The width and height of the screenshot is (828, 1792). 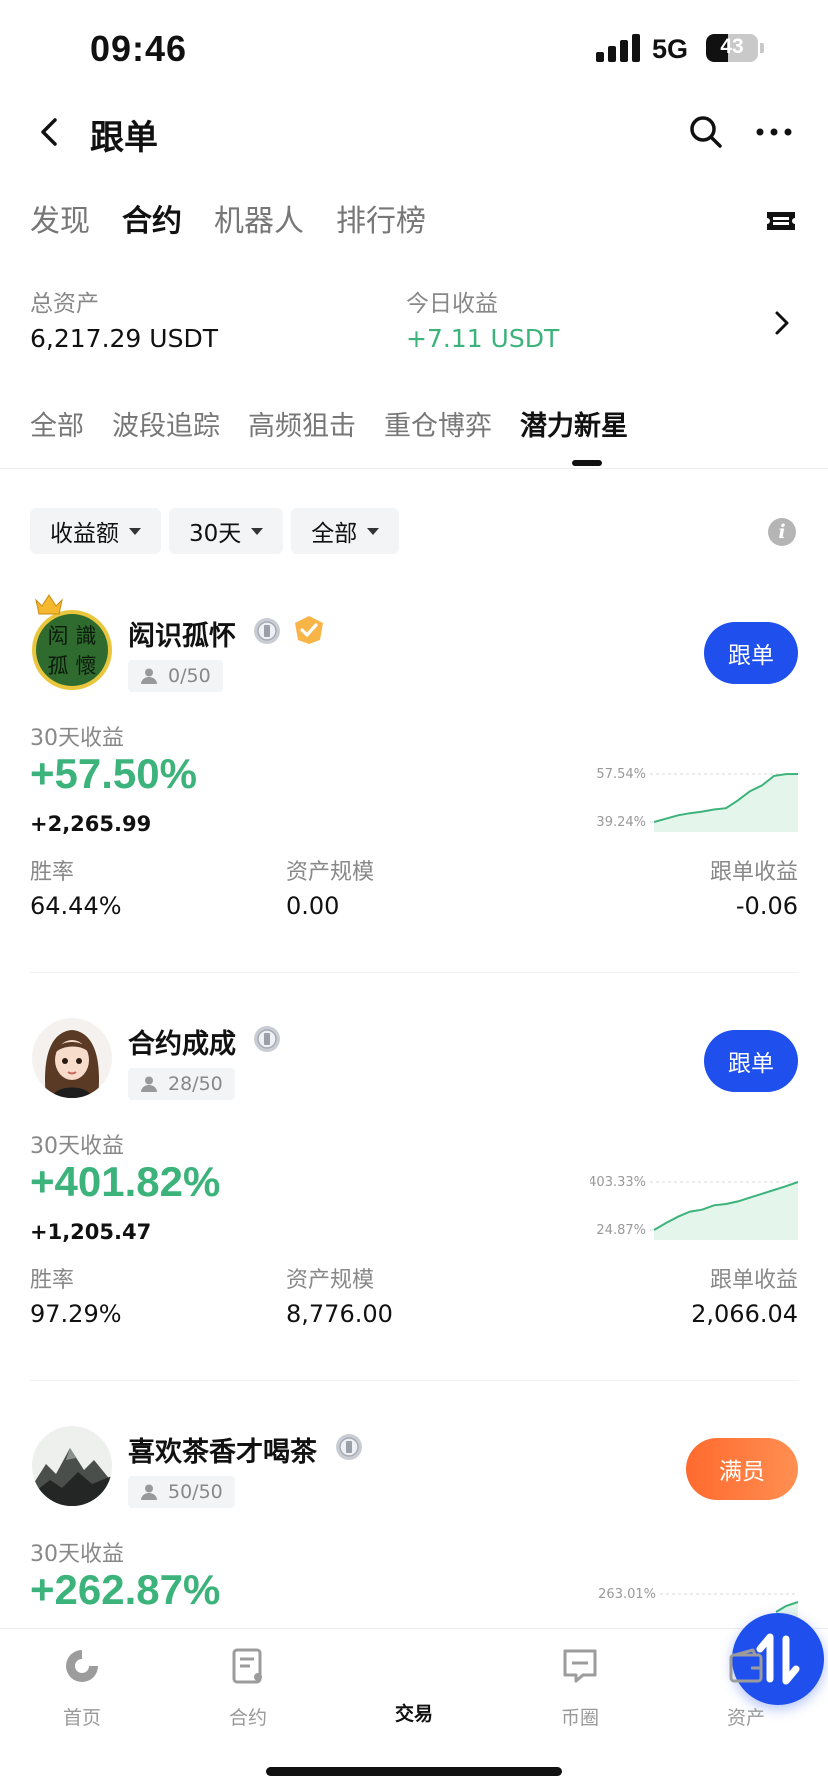 I want to click on verified-badge-icon, so click(x=309, y=630).